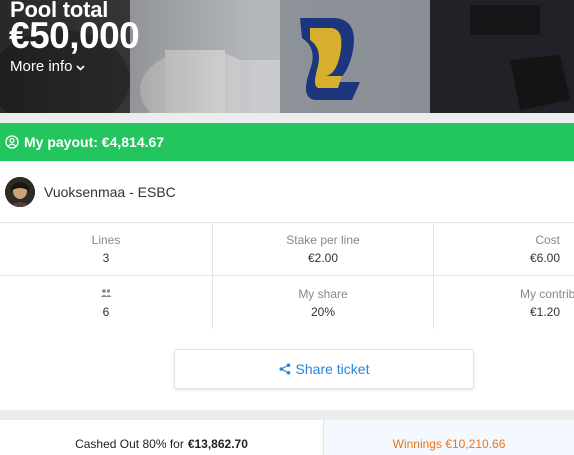 The image size is (574, 455). What do you see at coordinates (129, 443) in the screenshot?
I see `cashed-out-label: Cashed Out 80% for` at bounding box center [129, 443].